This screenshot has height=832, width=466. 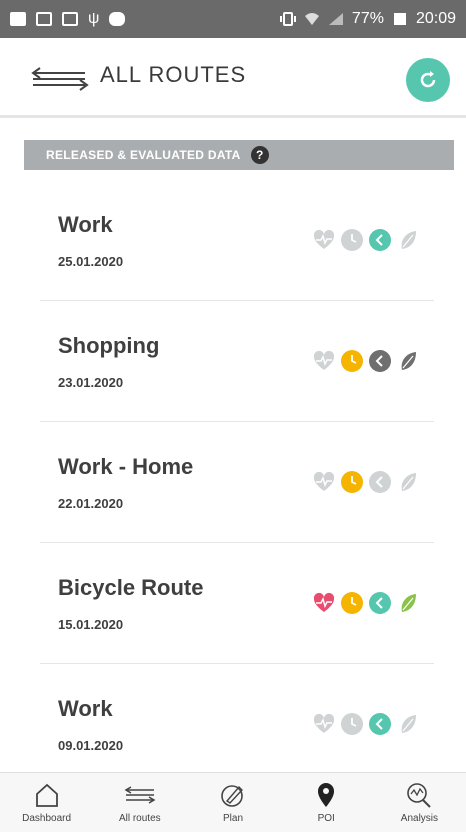 I want to click on nav-poi: POI, so click(x=326, y=802).